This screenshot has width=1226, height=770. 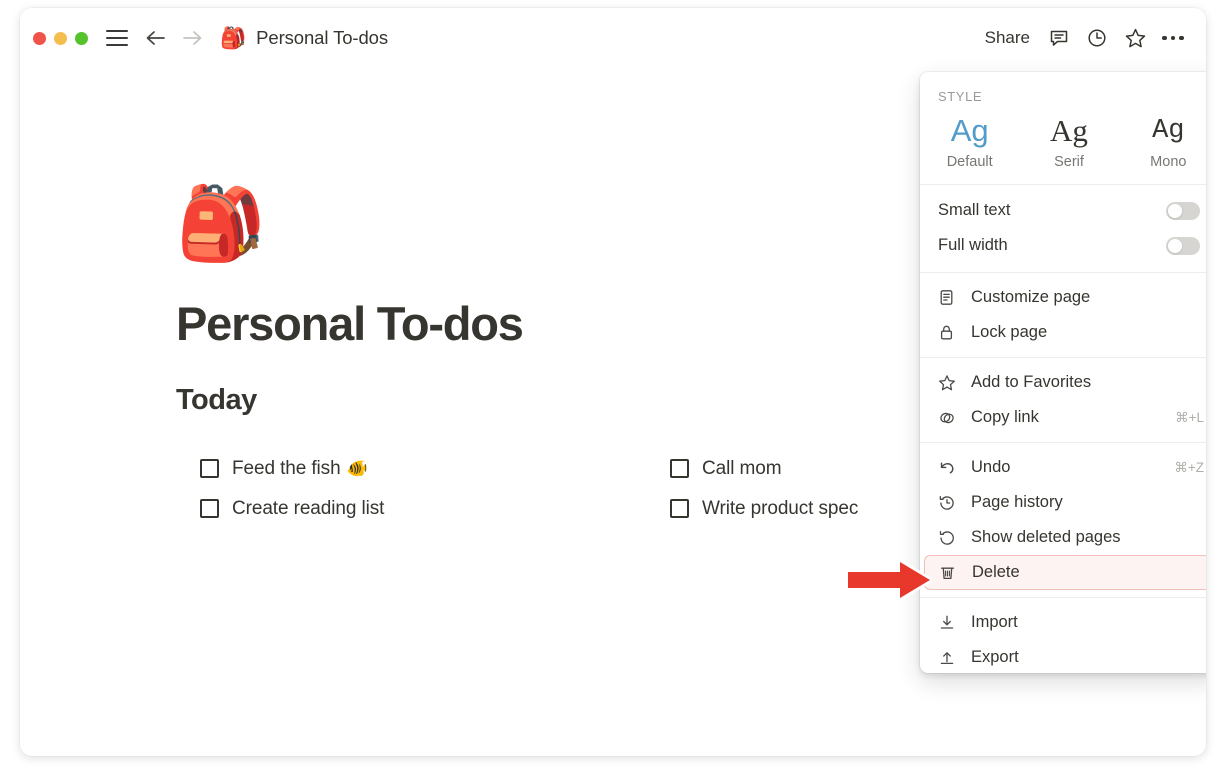 I want to click on clock-icon, so click(x=1097, y=38).